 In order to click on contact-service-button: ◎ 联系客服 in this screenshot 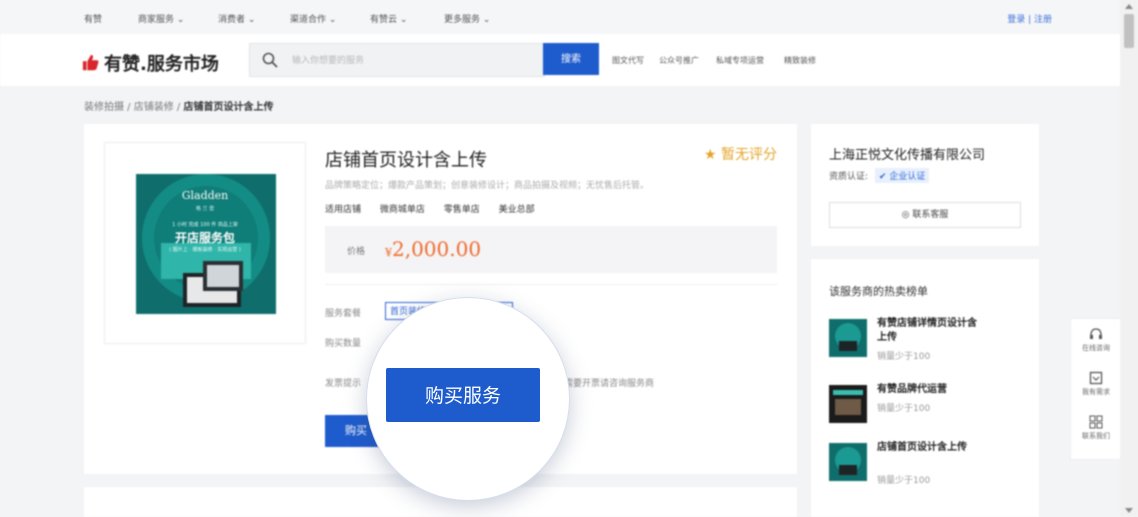, I will do `click(925, 215)`.